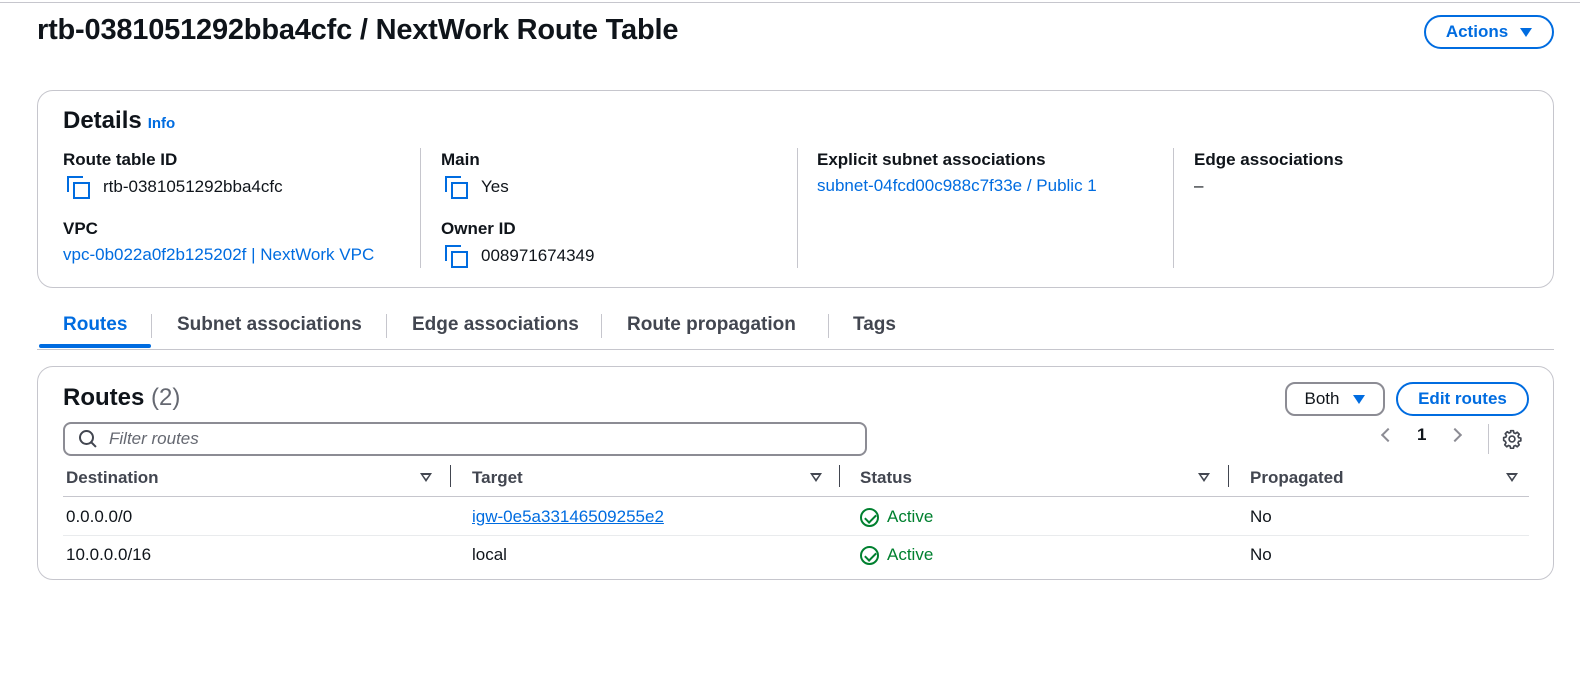 The image size is (1580, 690). What do you see at coordinates (1268, 173) in the screenshot?
I see `edge-associations-field: Edge associations –` at bounding box center [1268, 173].